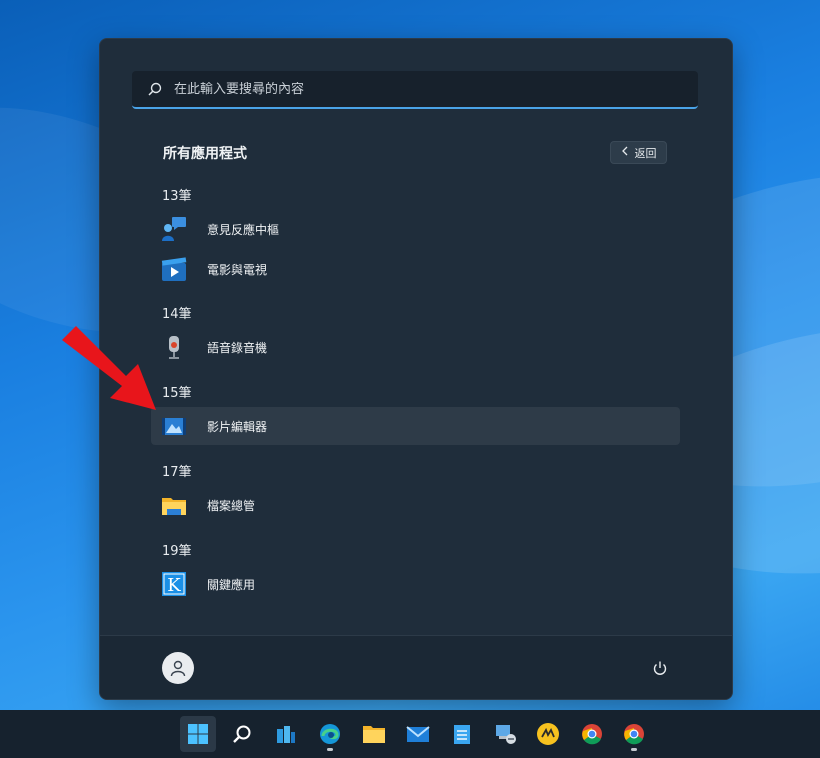 Image resolution: width=820 pixels, height=758 pixels. I want to click on app-item-feedback-hub: 意見反應中樞, so click(415, 229).